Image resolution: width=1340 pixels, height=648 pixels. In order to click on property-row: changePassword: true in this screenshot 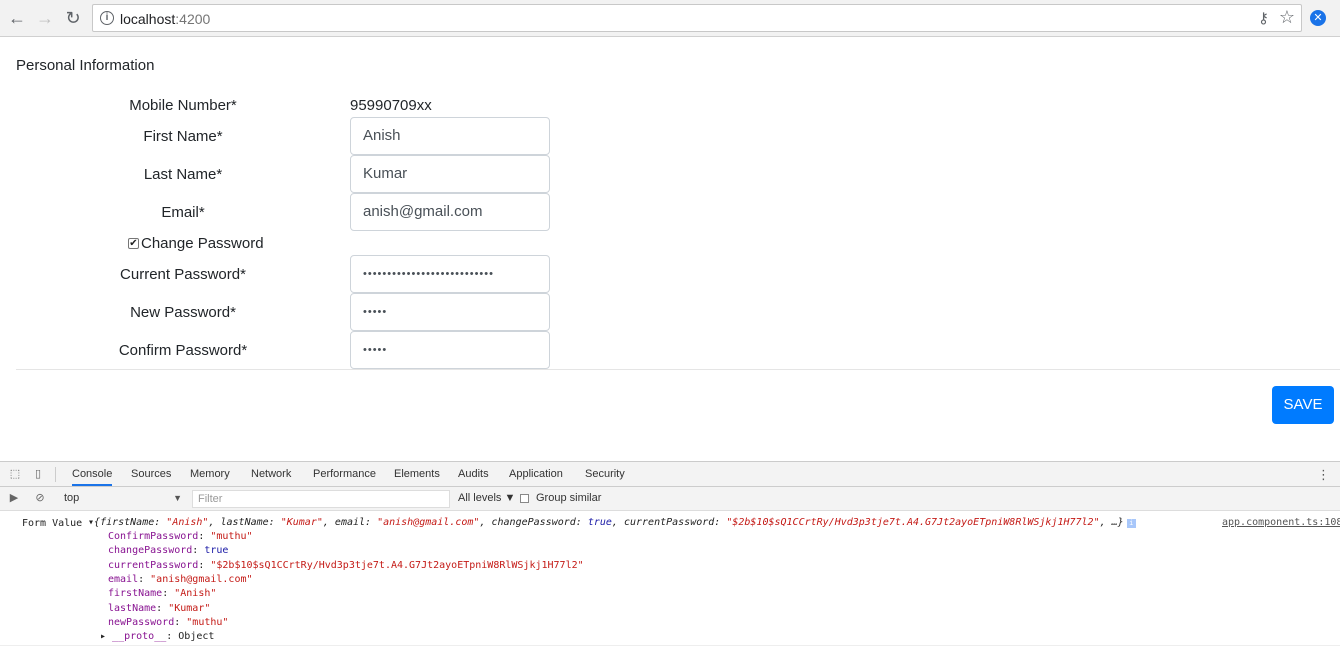, I will do `click(168, 551)`.